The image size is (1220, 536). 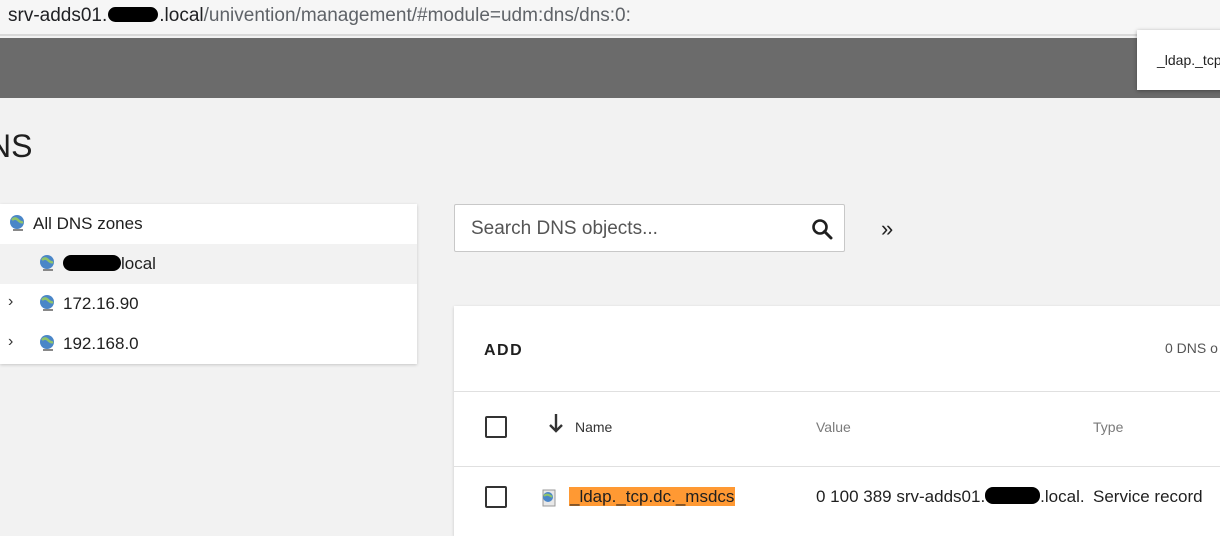 I want to click on tree-item-label: local, so click(x=109, y=264).